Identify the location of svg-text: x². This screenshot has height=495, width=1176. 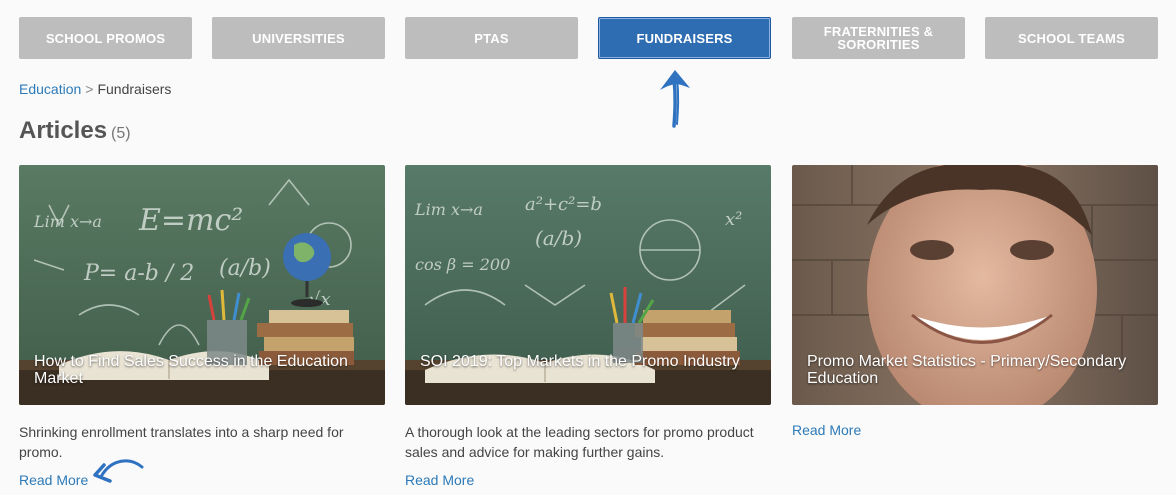
(733, 219).